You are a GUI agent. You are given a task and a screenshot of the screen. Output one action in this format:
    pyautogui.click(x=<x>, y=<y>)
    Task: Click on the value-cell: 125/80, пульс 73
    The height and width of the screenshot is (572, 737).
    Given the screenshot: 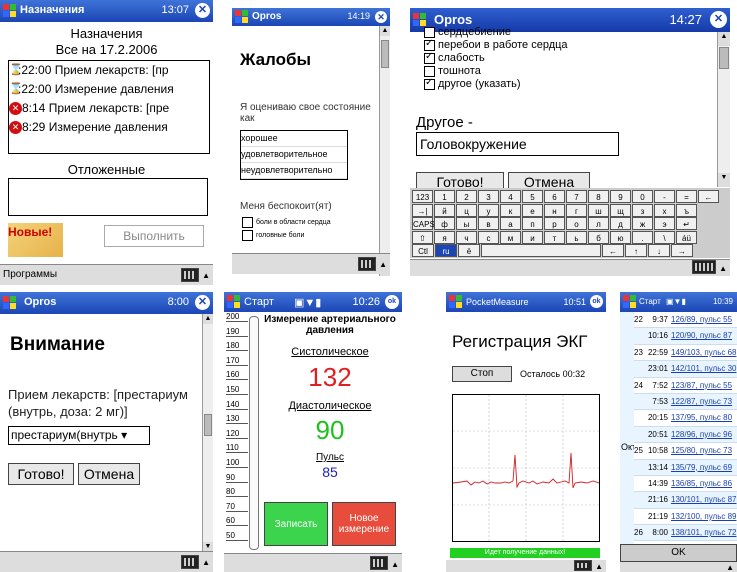 What is the action you would take?
    pyautogui.click(x=701, y=450)
    